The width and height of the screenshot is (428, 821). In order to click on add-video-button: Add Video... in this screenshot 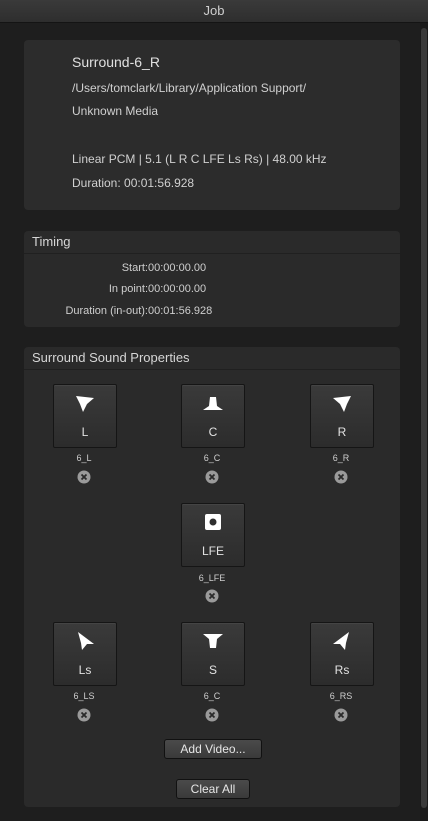, I will do `click(213, 749)`.